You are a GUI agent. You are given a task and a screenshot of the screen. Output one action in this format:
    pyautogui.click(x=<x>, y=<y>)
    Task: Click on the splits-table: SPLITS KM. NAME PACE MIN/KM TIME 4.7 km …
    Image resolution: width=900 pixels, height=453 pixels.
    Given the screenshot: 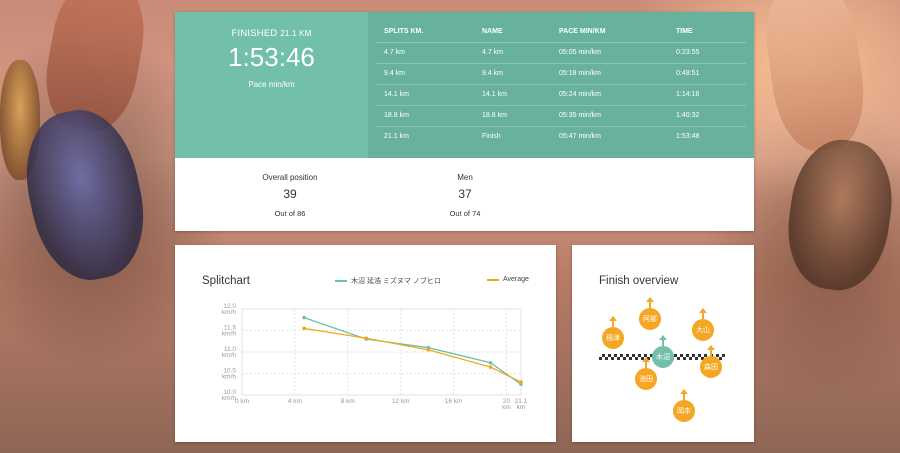 What is the action you would take?
    pyautogui.click(x=561, y=84)
    